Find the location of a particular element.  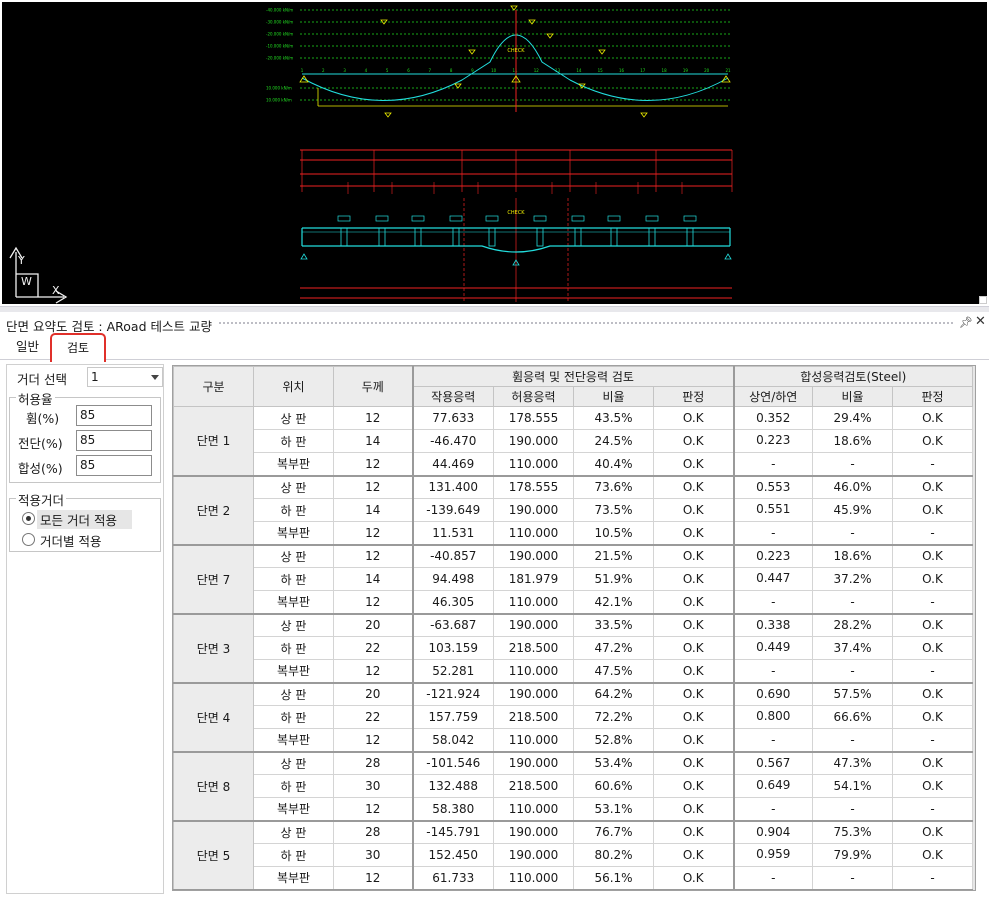

ratio-cell: 43.5% is located at coordinates (613, 418).